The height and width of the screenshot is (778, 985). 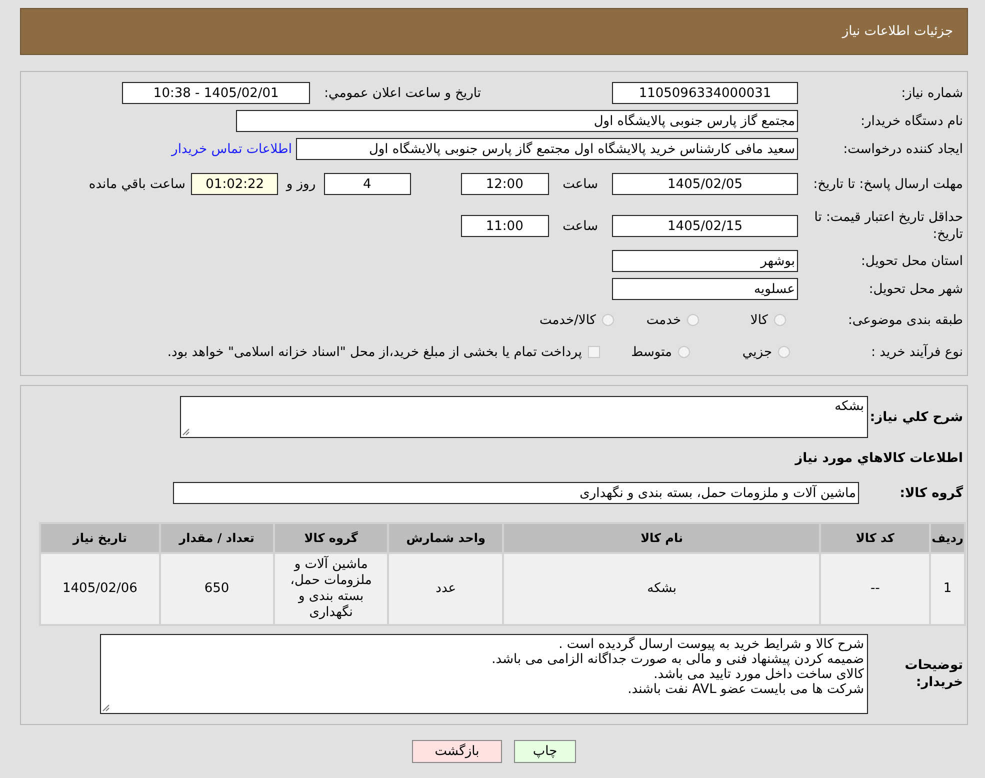 What do you see at coordinates (947, 538) in the screenshot?
I see `column-header: ردیف` at bounding box center [947, 538].